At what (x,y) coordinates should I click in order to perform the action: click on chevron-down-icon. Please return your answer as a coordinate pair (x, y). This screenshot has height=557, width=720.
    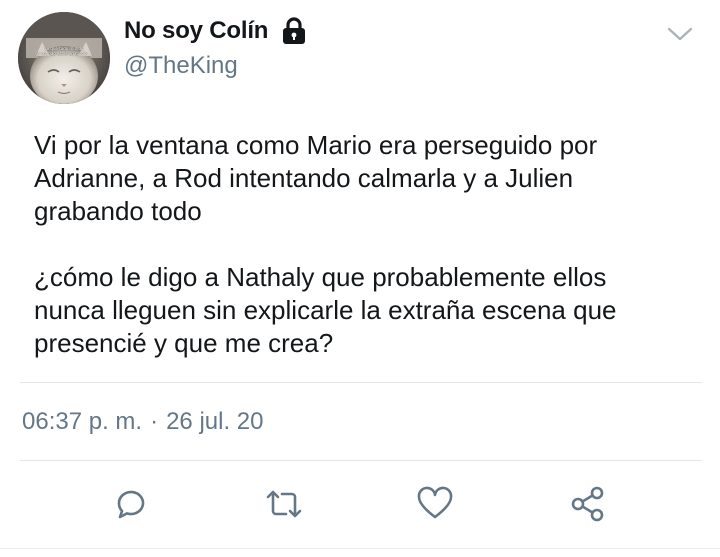
    Looking at the image, I should click on (680, 34).